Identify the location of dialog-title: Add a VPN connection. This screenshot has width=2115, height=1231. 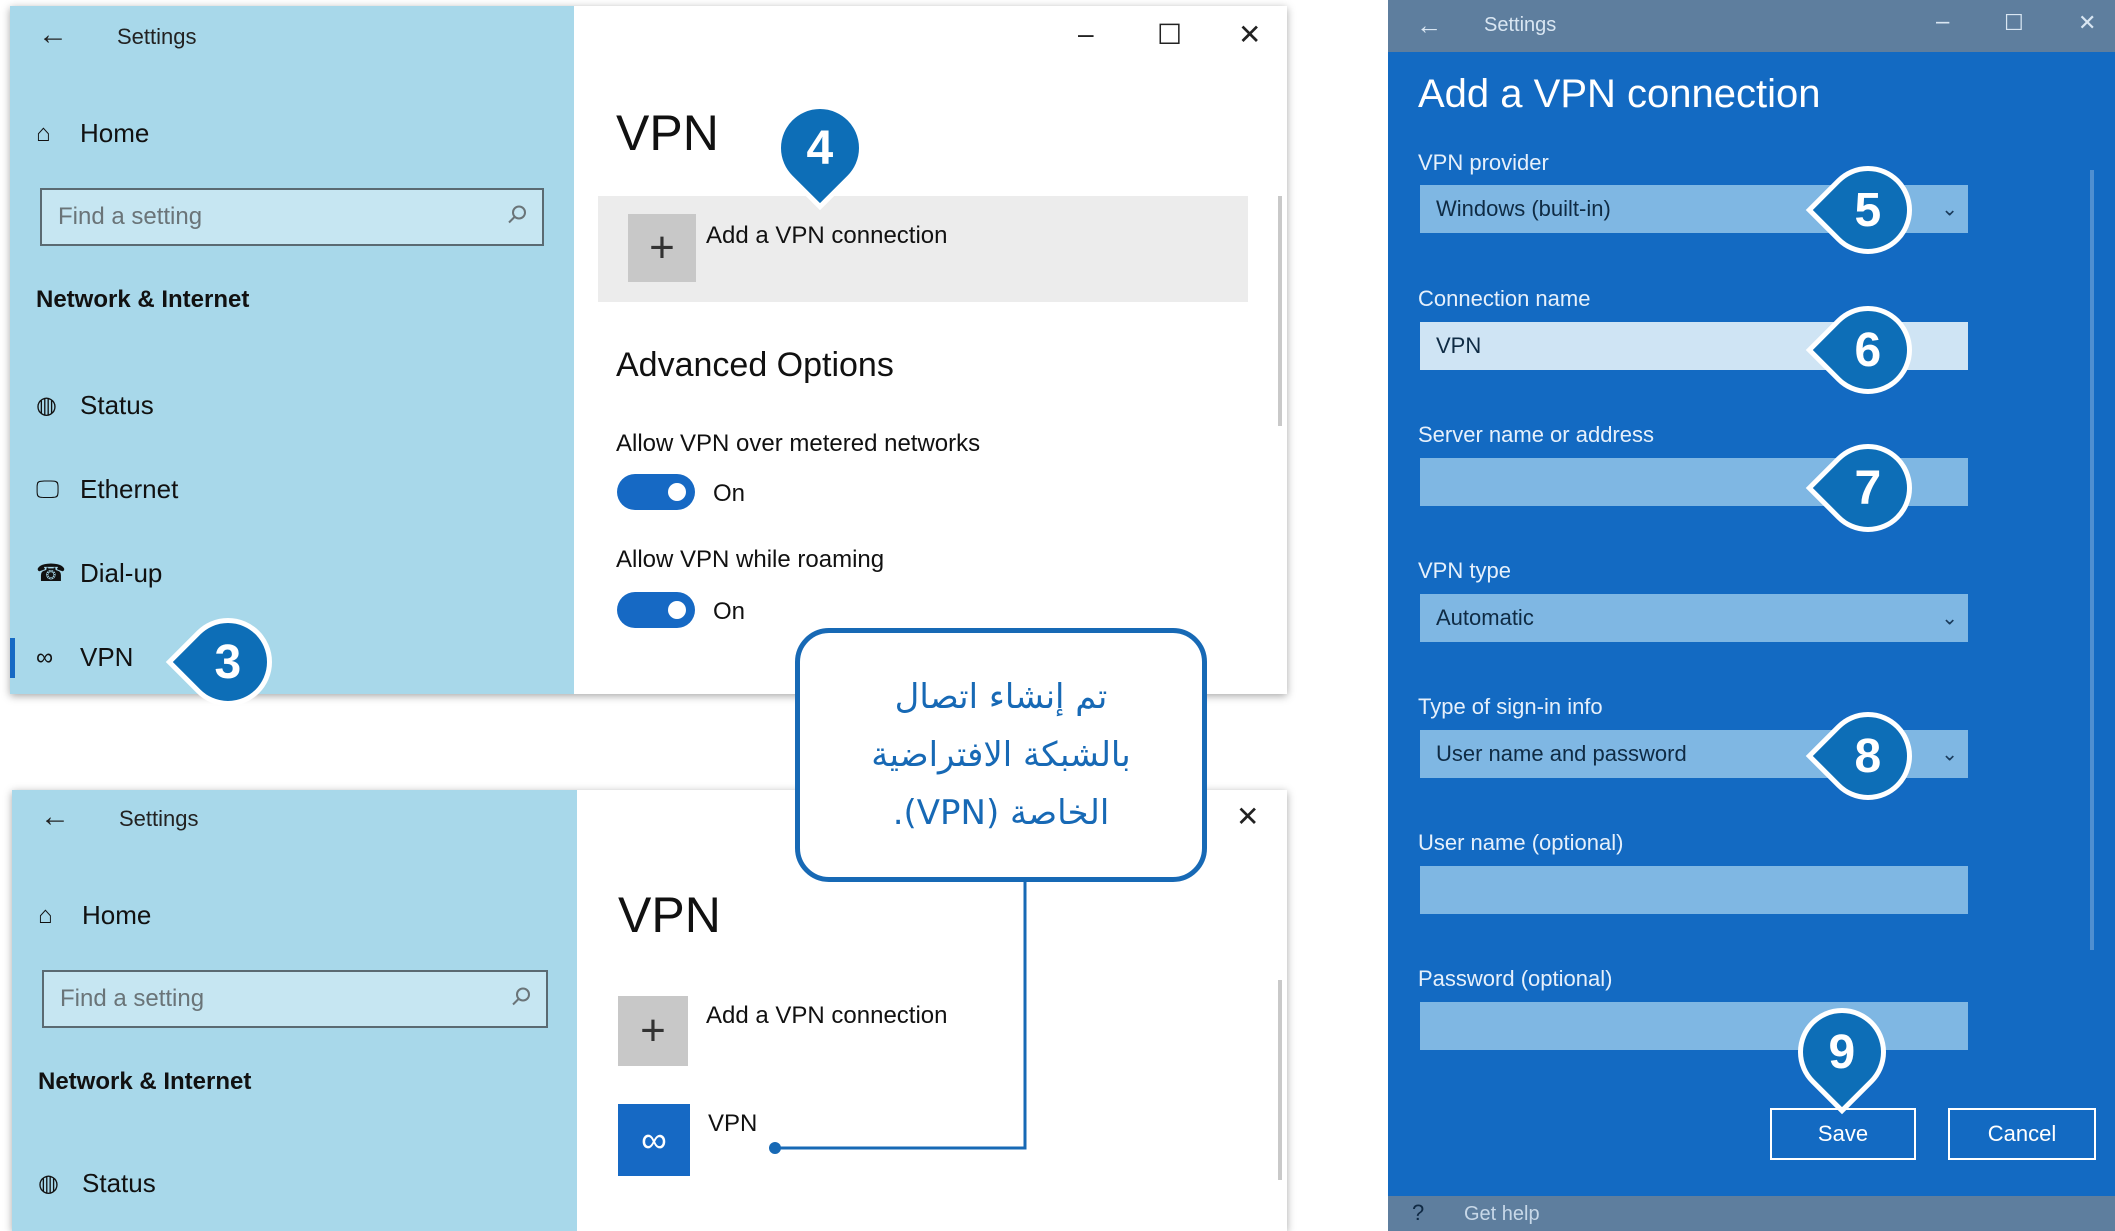
(1619, 94).